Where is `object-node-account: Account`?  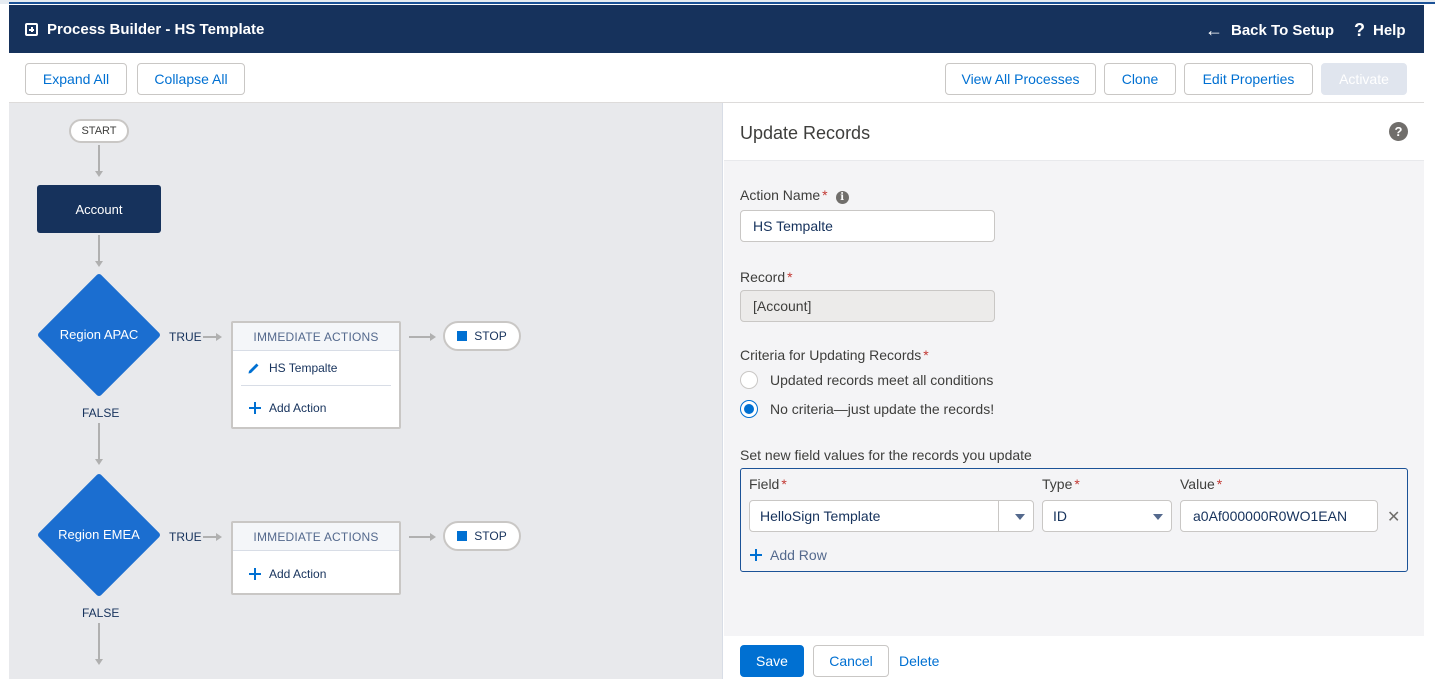 object-node-account: Account is located at coordinates (99, 209).